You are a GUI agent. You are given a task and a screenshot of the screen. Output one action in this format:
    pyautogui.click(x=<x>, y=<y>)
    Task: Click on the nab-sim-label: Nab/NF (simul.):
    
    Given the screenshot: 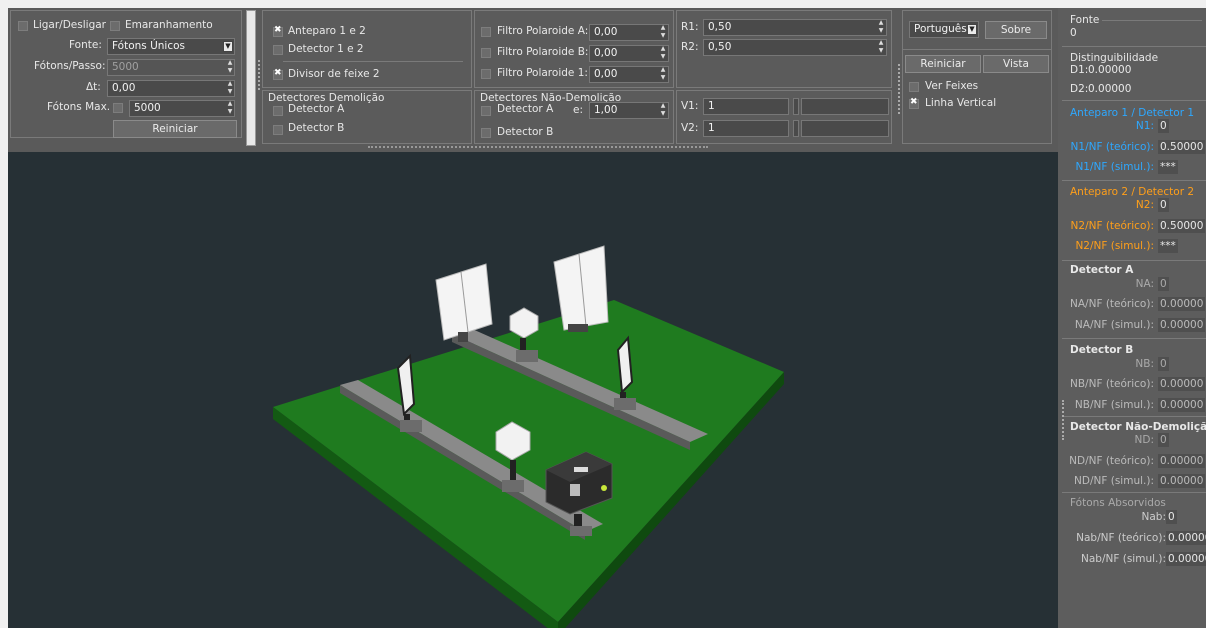 What is the action you would take?
    pyautogui.click(x=1123, y=559)
    